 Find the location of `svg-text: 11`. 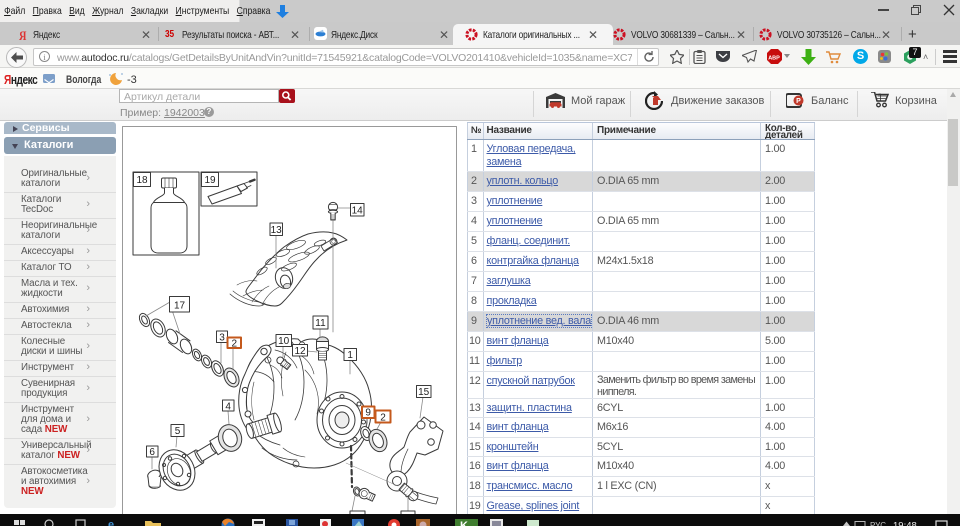

svg-text: 11 is located at coordinates (320, 323).